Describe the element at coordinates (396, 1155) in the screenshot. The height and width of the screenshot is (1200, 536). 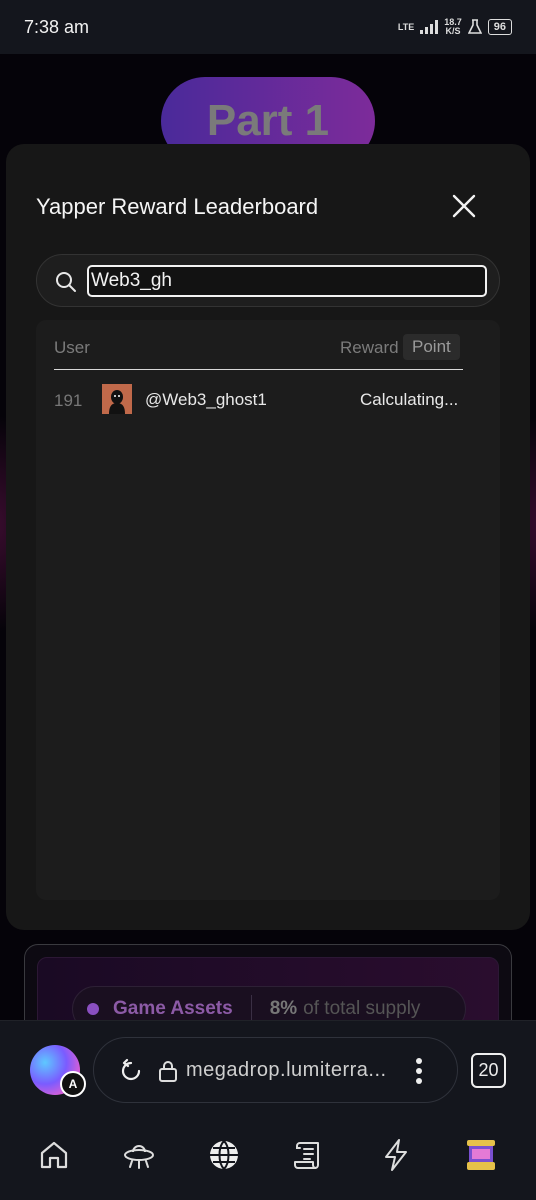
I see `lightning-icon` at that location.